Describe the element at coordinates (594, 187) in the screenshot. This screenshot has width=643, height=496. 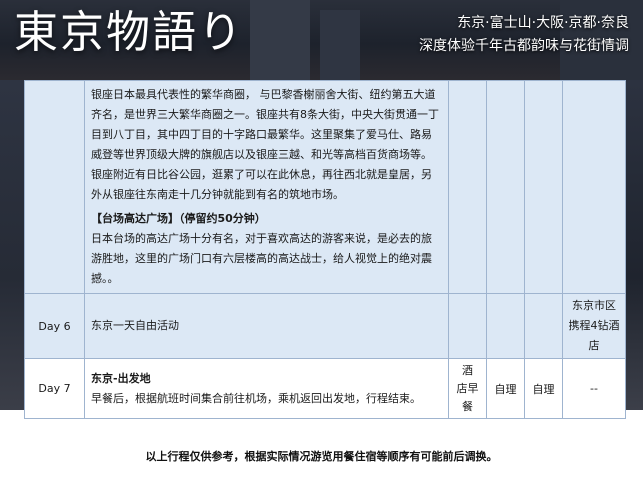
I see `hotel-cell` at that location.